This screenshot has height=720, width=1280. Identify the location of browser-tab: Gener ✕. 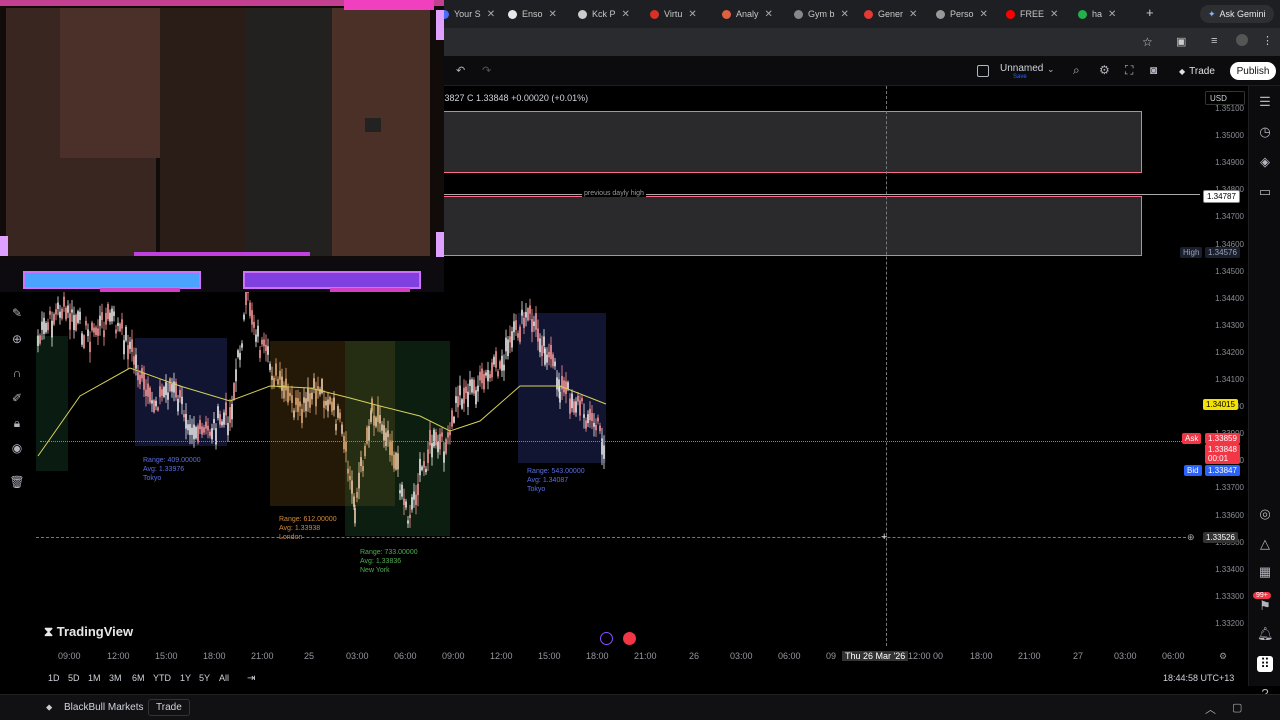
(898, 14).